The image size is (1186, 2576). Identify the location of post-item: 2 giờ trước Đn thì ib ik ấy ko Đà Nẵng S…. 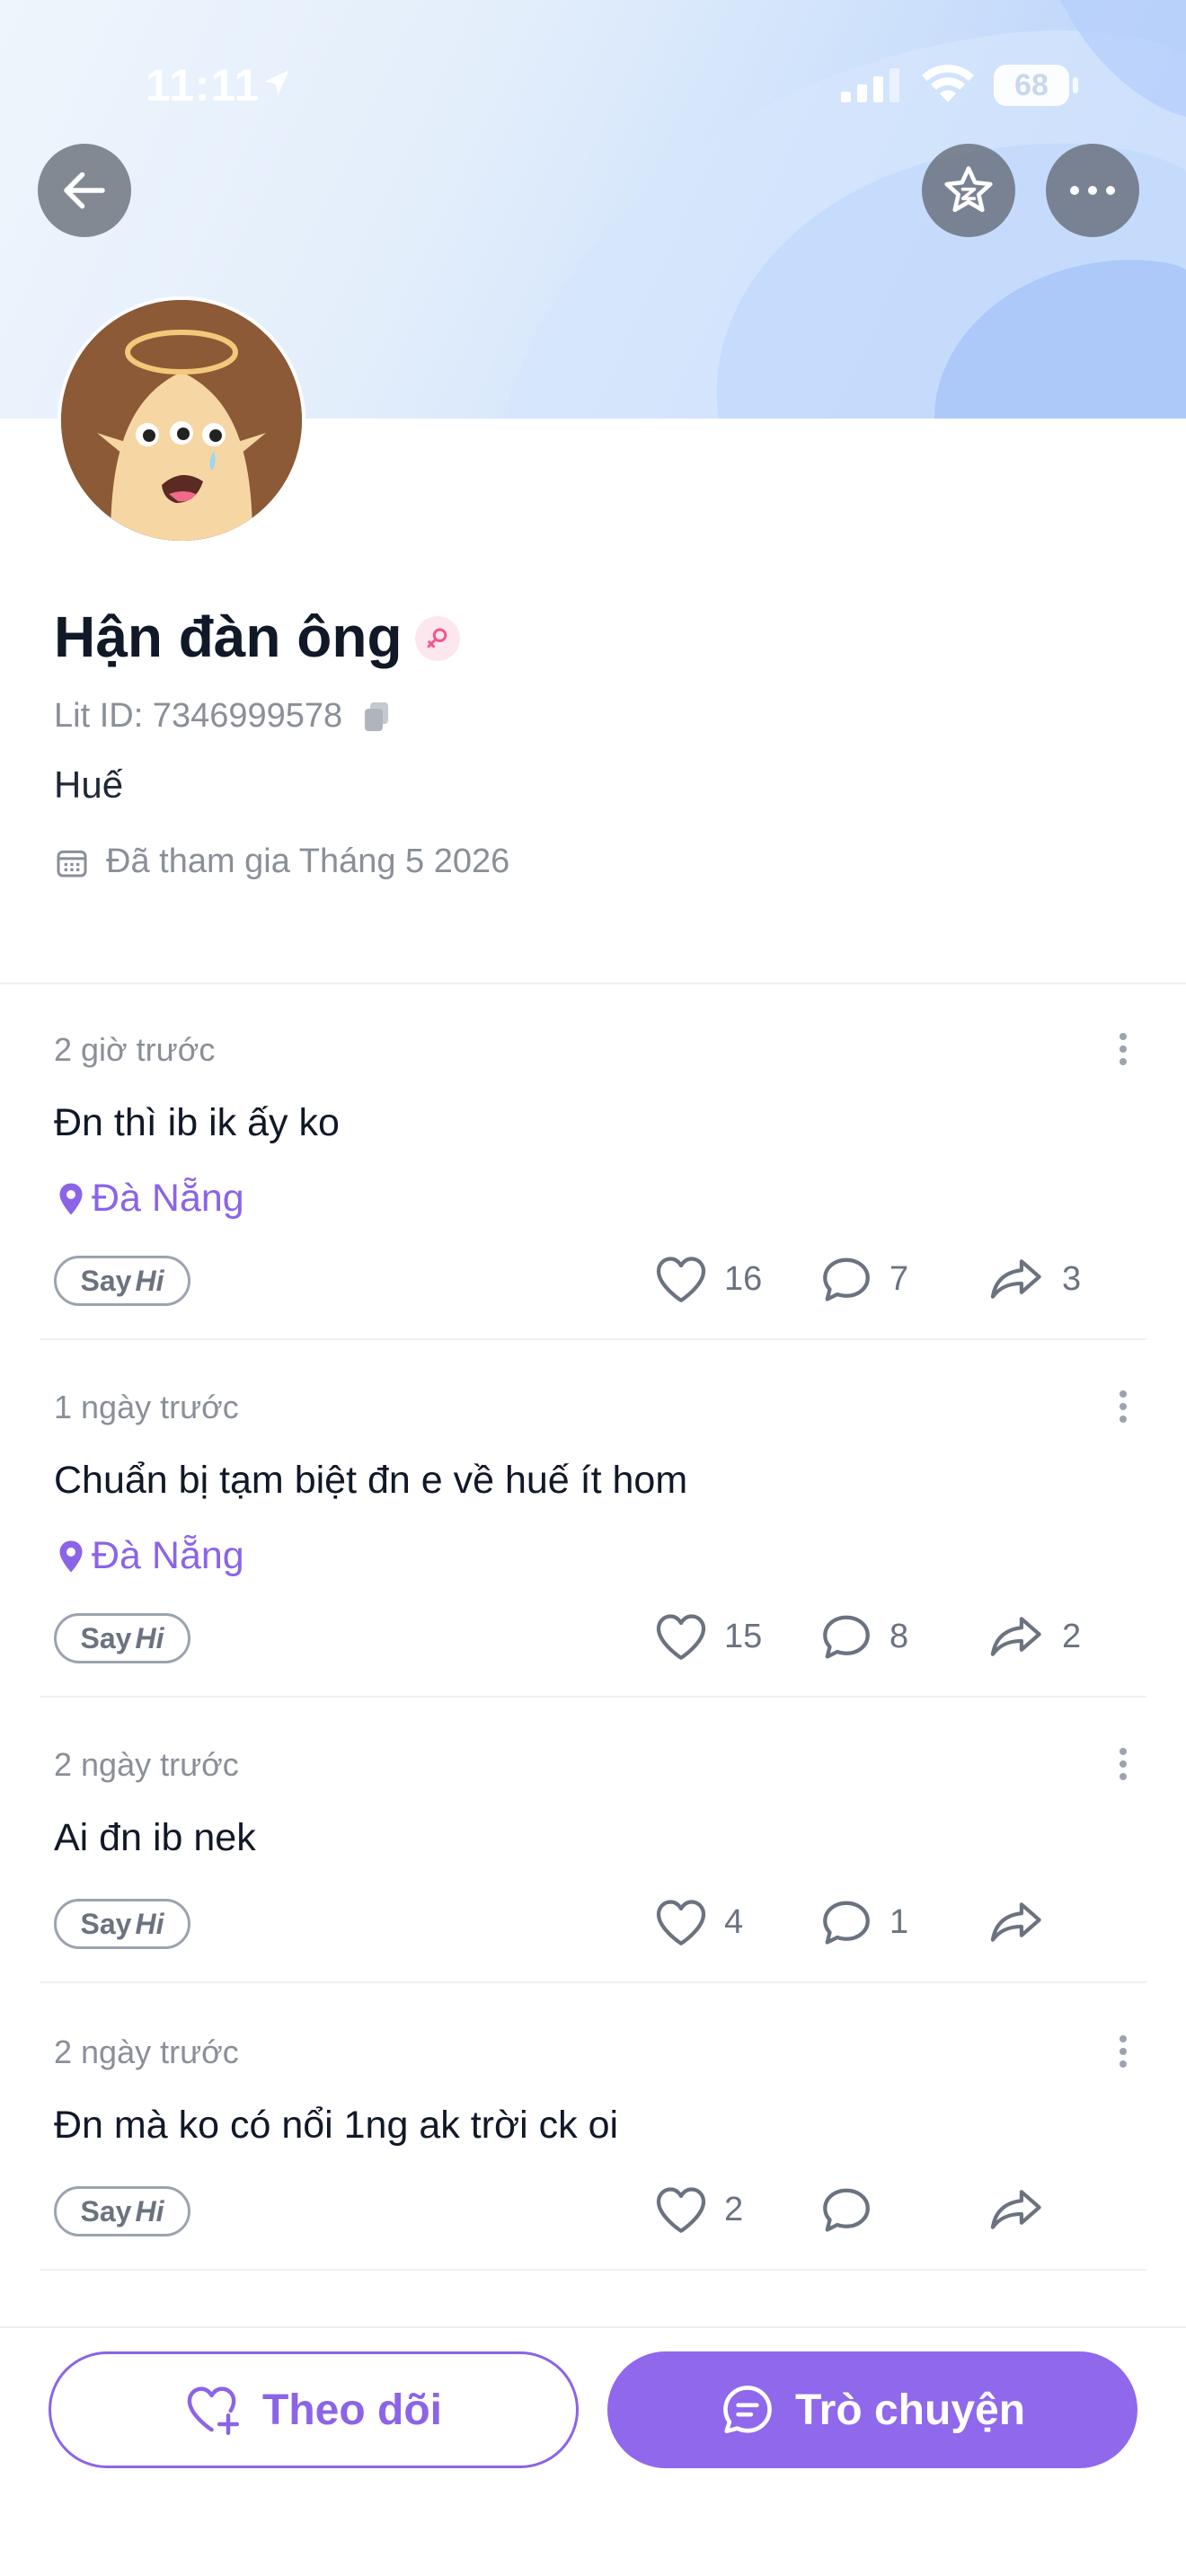
(593, 1182).